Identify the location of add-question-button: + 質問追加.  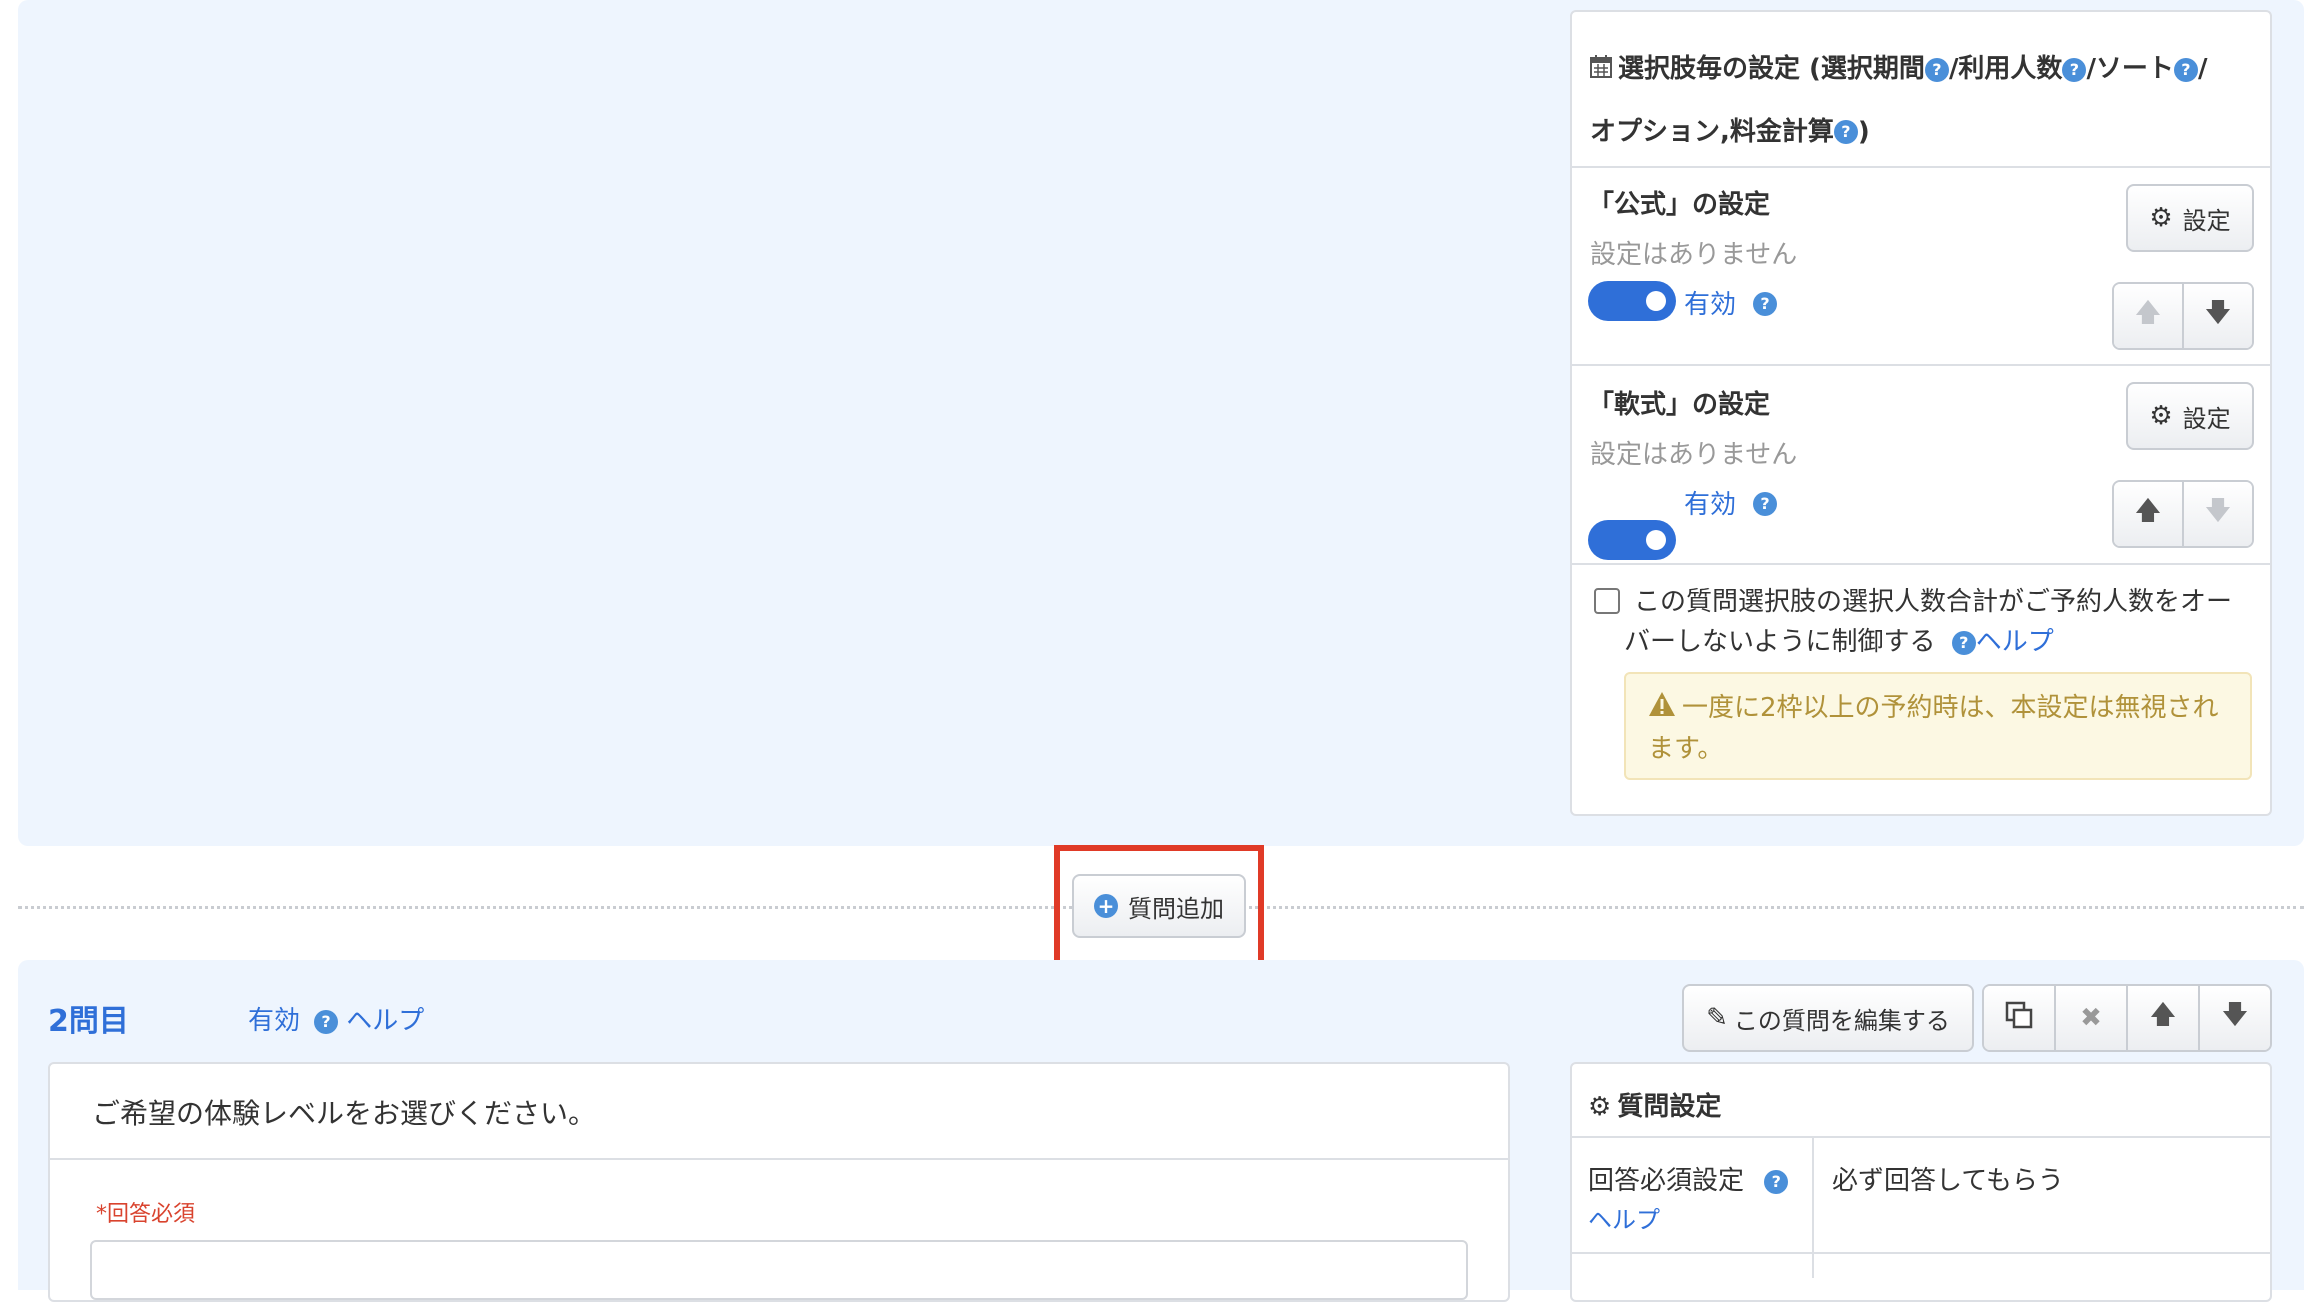
(1159, 906).